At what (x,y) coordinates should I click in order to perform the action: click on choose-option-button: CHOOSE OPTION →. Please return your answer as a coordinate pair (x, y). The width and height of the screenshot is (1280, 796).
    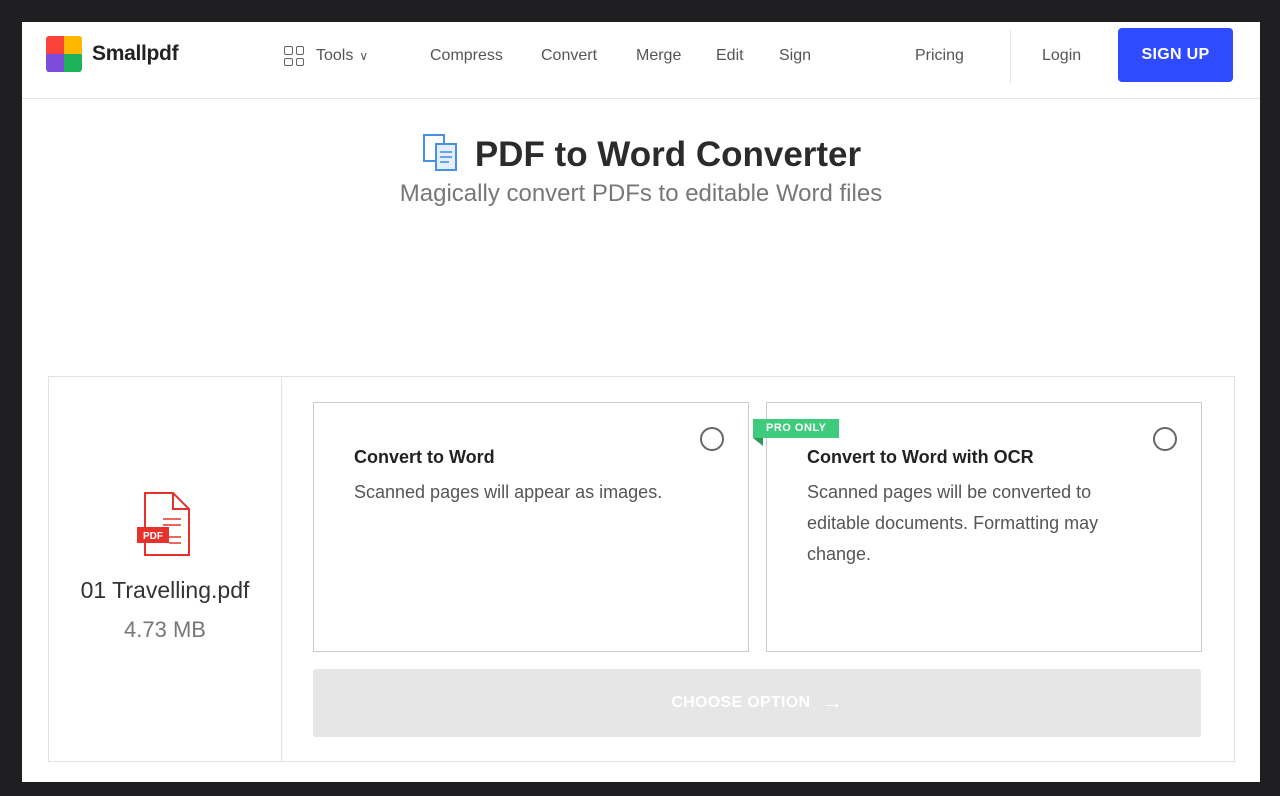
    Looking at the image, I should click on (757, 703).